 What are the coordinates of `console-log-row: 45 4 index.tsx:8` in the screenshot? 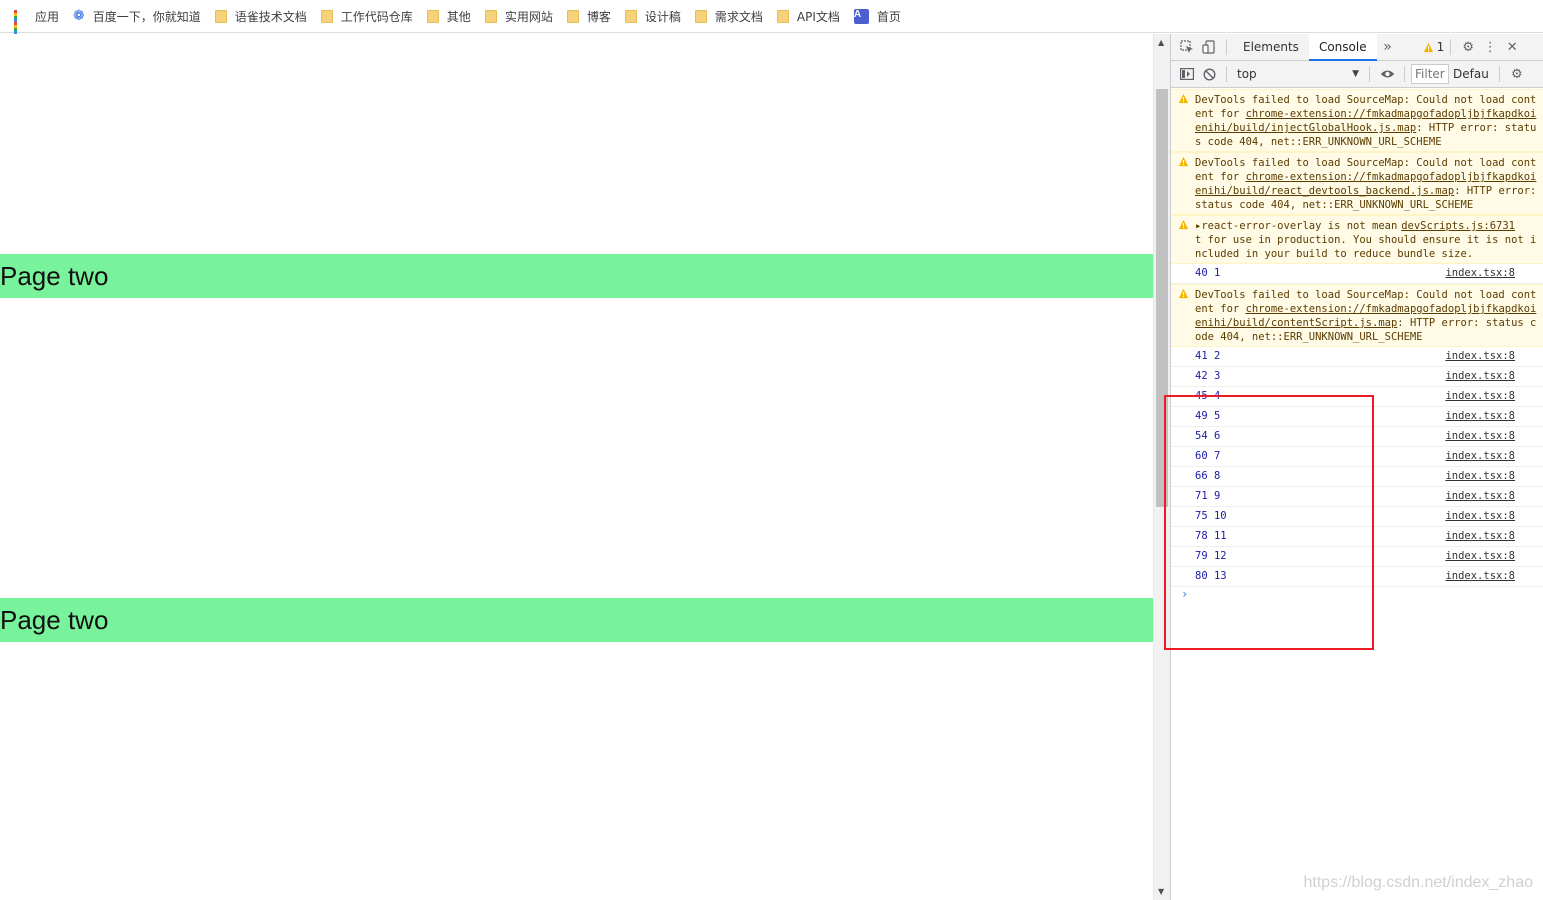 It's located at (1357, 397).